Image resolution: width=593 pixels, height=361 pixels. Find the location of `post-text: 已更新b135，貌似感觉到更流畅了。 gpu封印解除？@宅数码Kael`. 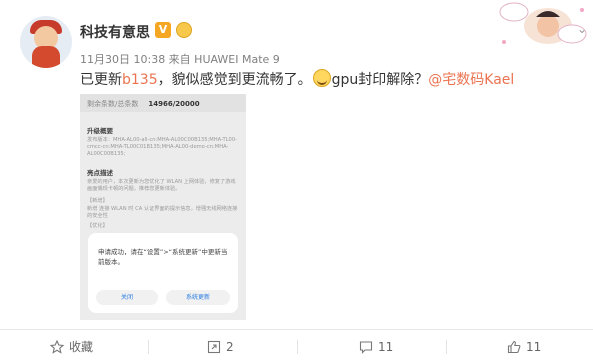

post-text: 已更新b135，貌似感觉到更流畅了。 gpu封印解除？@宅数码Kael is located at coordinates (297, 79).